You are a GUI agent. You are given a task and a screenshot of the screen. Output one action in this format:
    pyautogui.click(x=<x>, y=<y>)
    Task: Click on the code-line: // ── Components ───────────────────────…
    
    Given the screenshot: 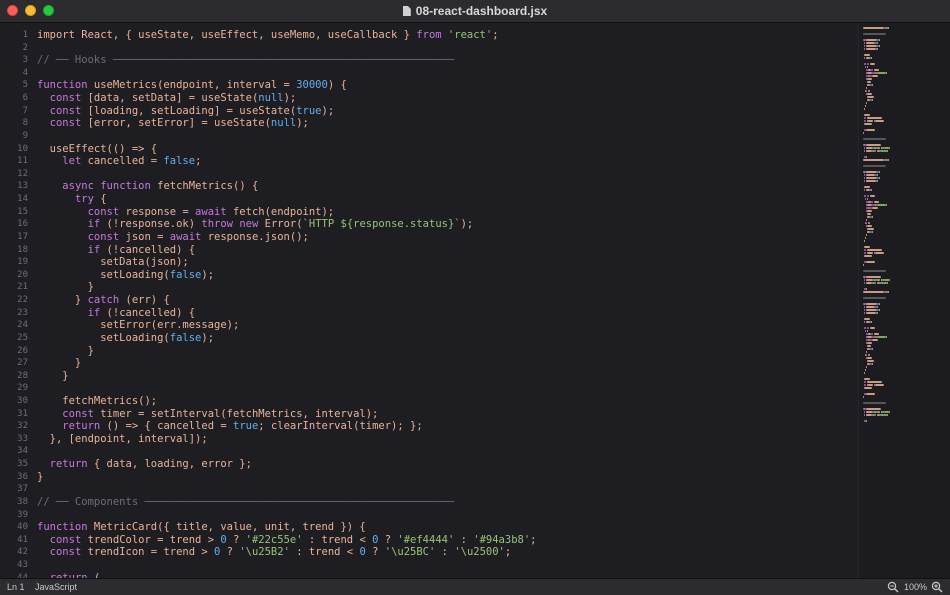 What is the action you would take?
    pyautogui.click(x=245, y=502)
    